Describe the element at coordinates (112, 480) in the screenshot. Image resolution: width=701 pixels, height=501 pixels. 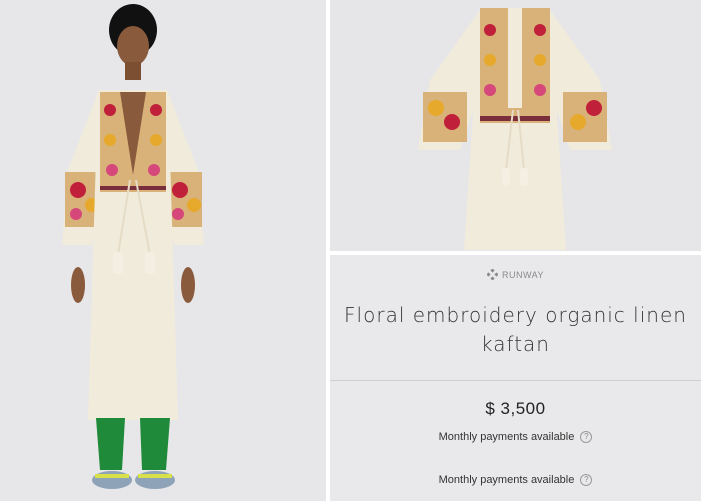
I see `left-shoe` at that location.